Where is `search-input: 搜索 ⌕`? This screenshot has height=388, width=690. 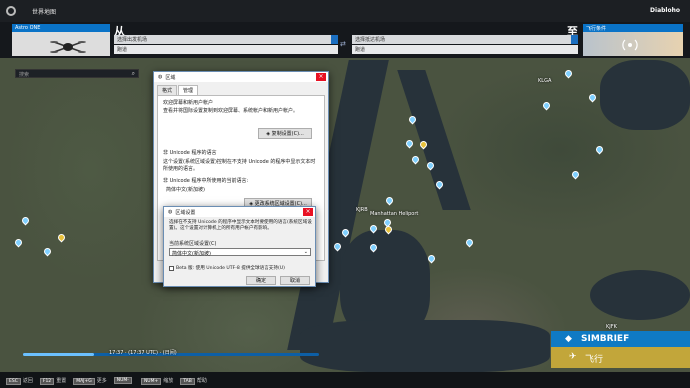 search-input: 搜索 ⌕ is located at coordinates (77, 73).